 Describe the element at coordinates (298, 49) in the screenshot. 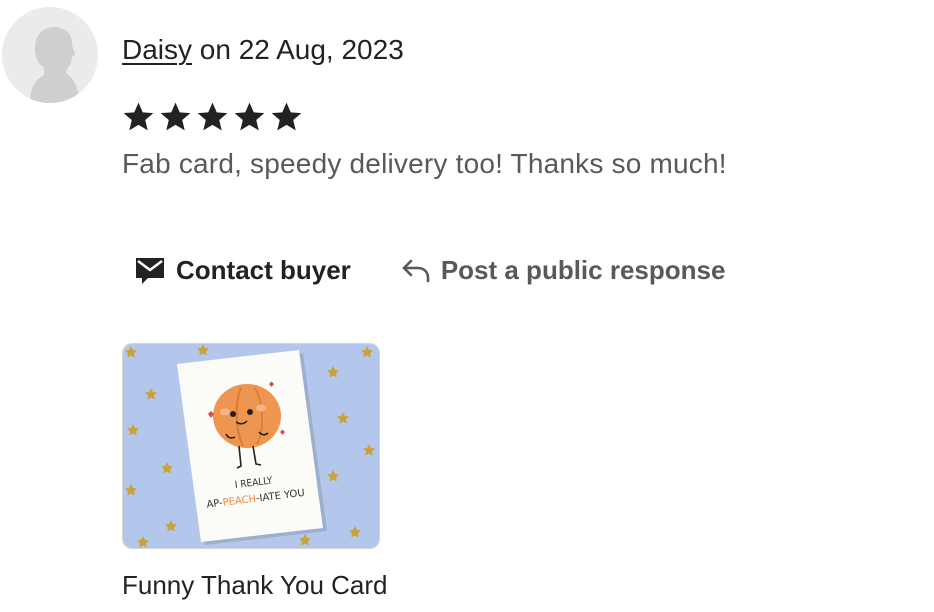

I see `review-date: on 22 Aug, 2023` at that location.